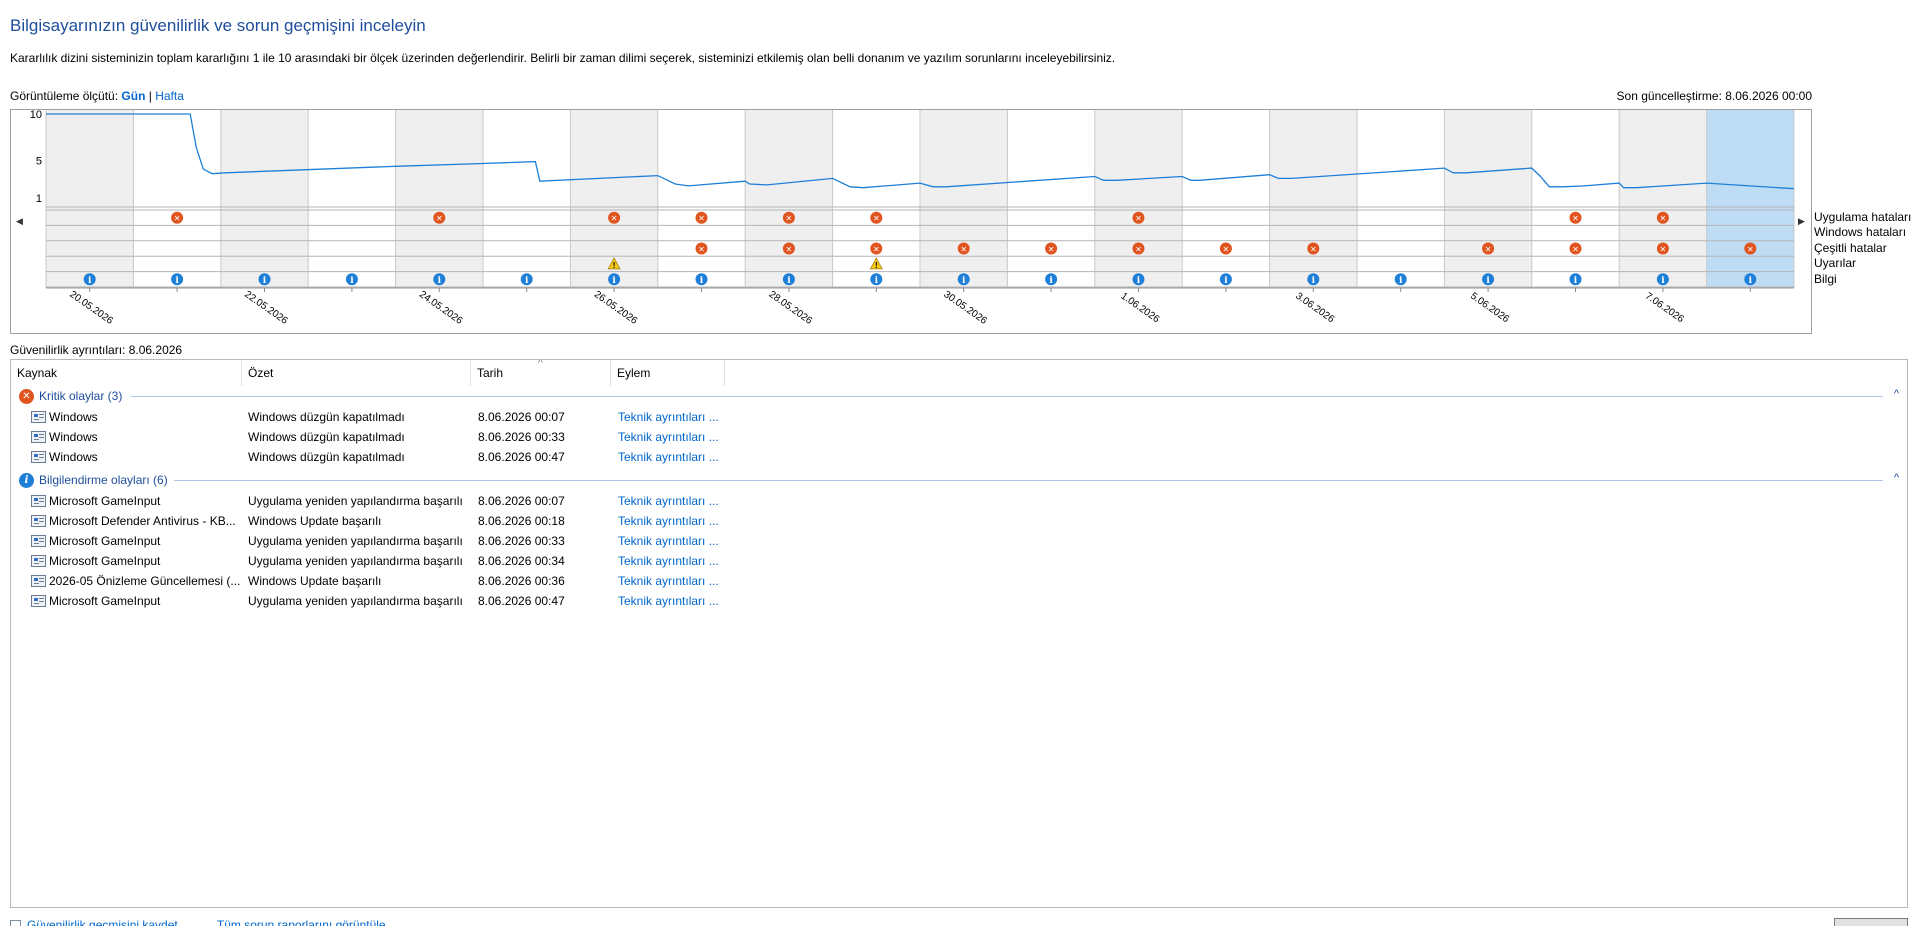 This screenshot has width=1916, height=926. What do you see at coordinates (90, 199) in the screenshot?
I see `day-column-20.05.2026` at bounding box center [90, 199].